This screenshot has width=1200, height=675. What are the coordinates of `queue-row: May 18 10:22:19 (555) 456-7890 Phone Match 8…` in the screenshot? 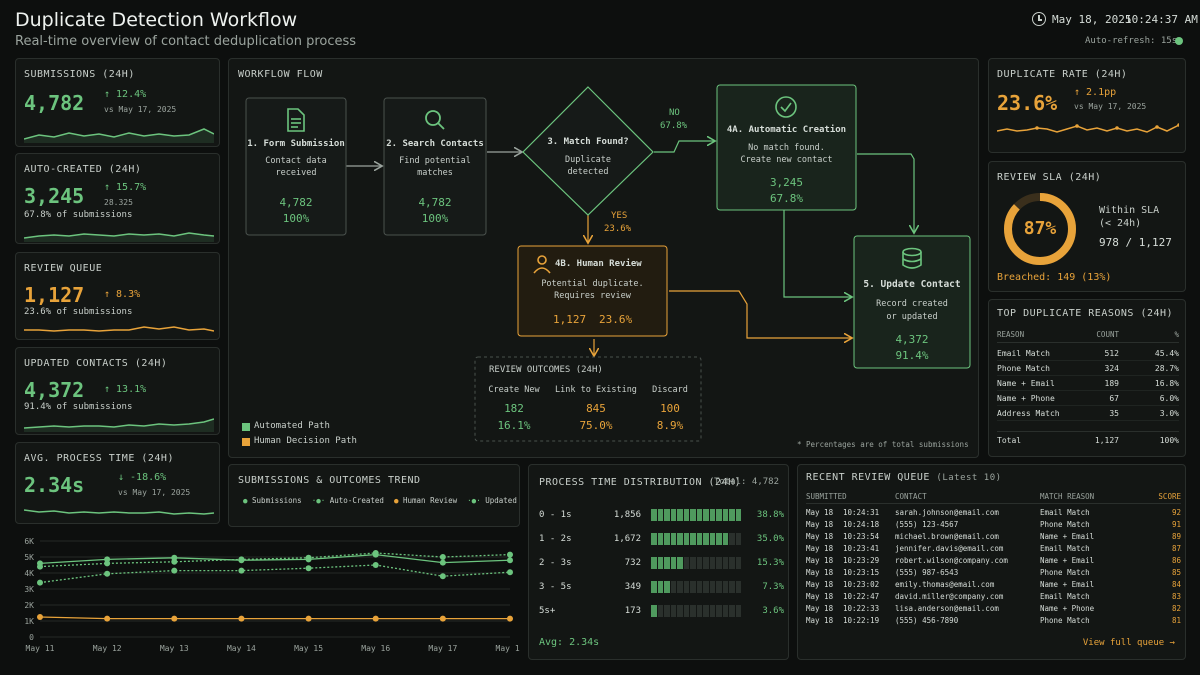 It's located at (993, 620).